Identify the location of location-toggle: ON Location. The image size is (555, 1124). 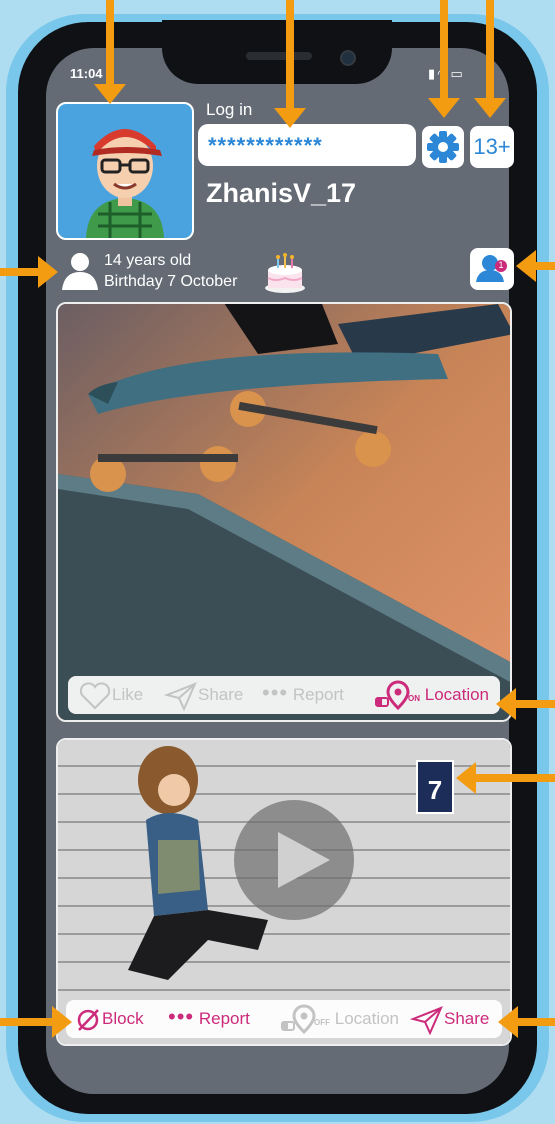
(431, 695).